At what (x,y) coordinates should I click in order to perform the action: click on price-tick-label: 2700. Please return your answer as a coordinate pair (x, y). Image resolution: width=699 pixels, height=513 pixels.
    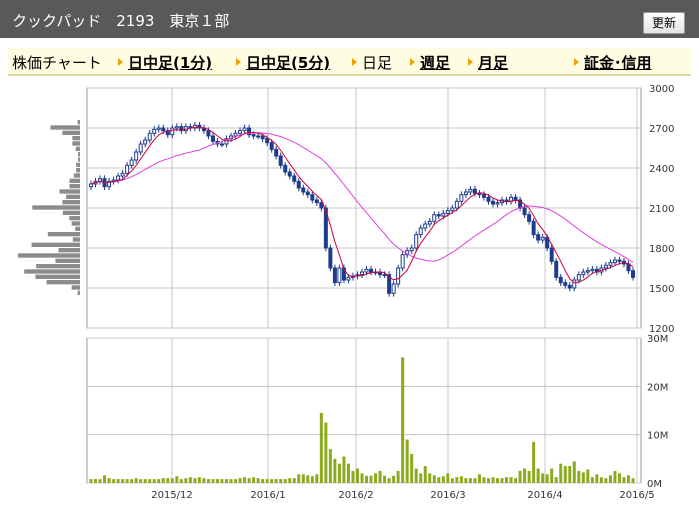
    Looking at the image, I should click on (661, 129).